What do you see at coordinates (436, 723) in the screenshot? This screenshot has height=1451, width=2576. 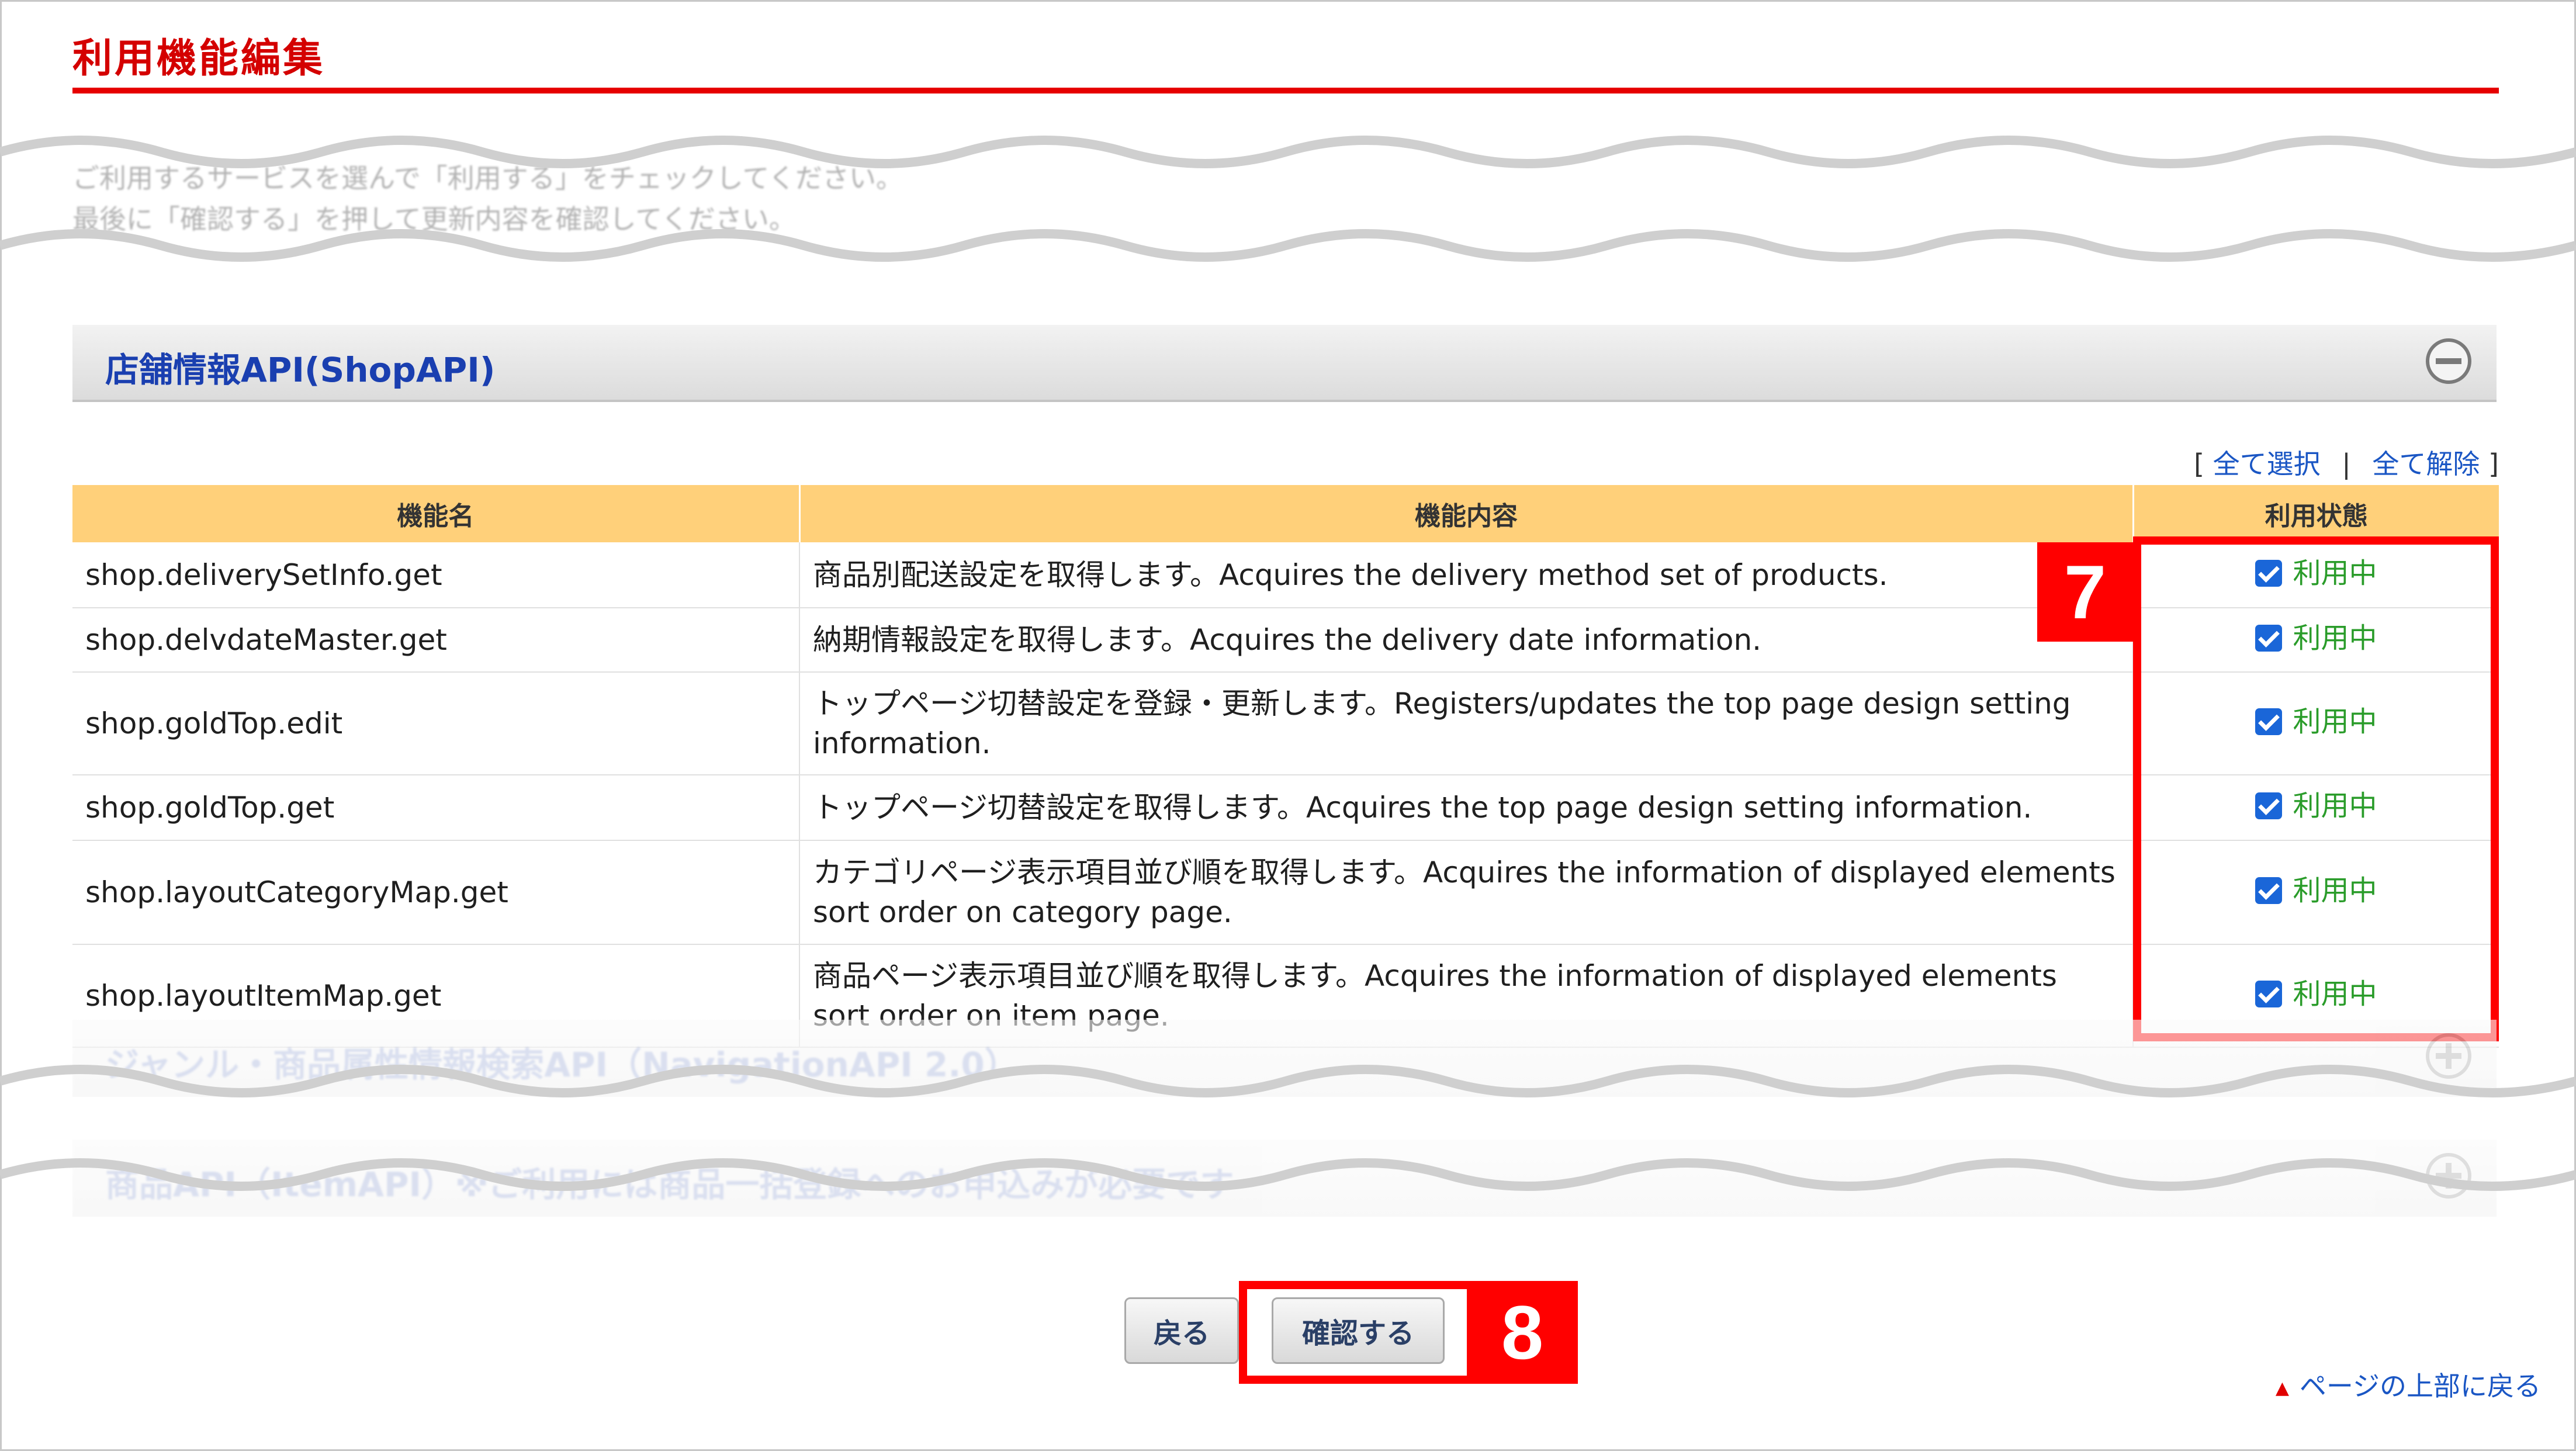 I see `function-name: shop.goldTop.edit` at bounding box center [436, 723].